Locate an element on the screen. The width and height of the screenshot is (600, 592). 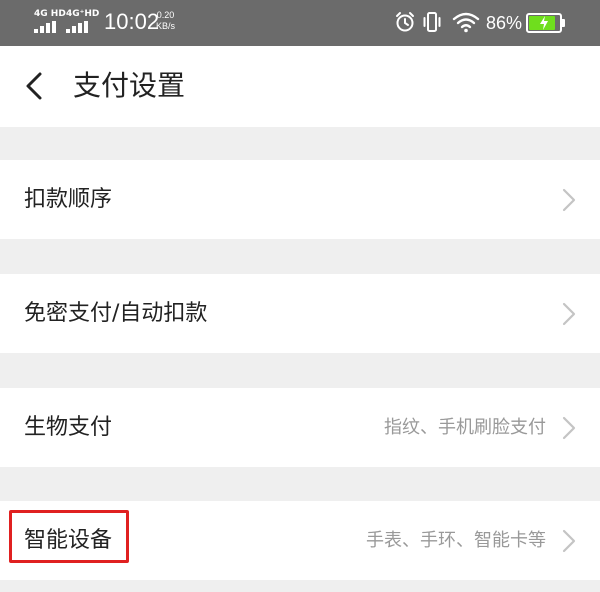
row-value: 手表、手环、智能卡等 is located at coordinates (456, 540).